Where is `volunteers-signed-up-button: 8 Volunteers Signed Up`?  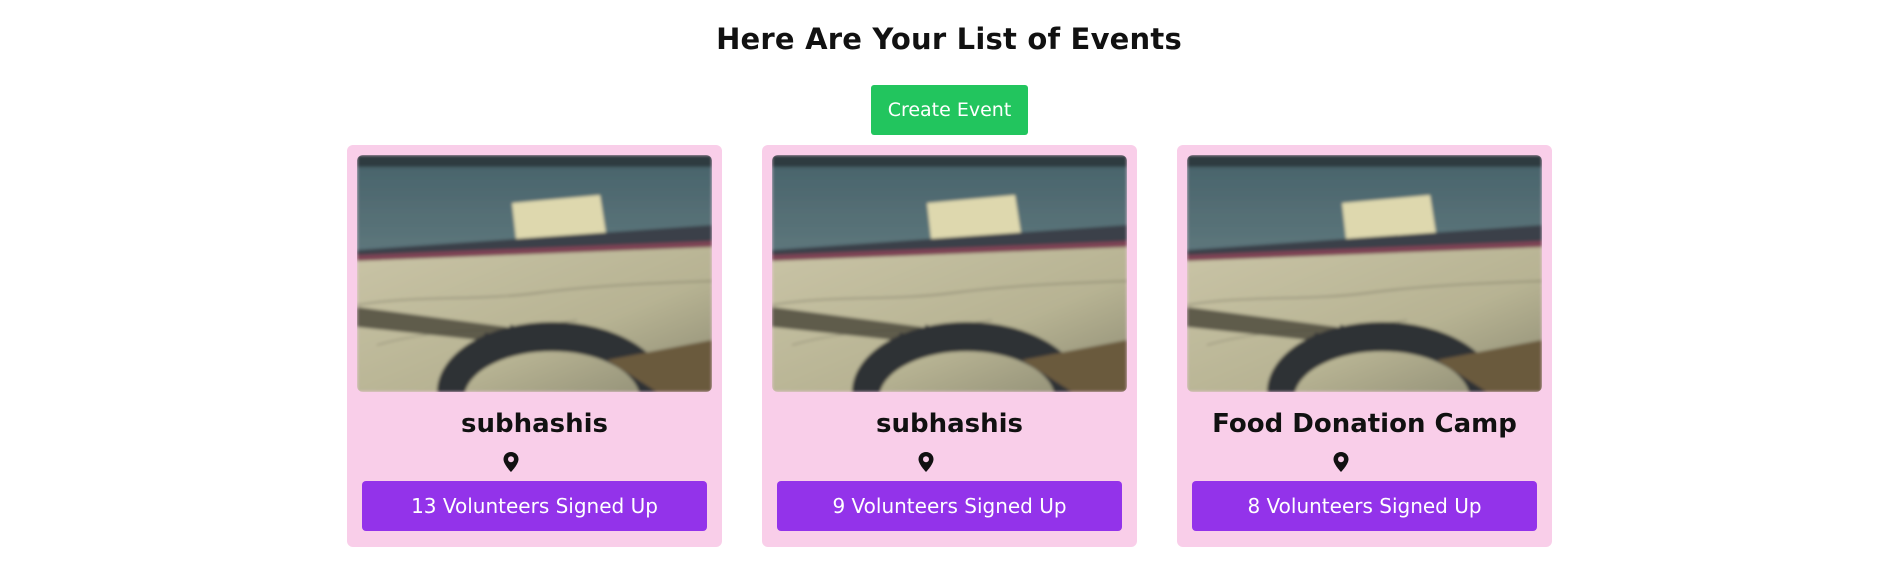 volunteers-signed-up-button: 8 Volunteers Signed Up is located at coordinates (1364, 506).